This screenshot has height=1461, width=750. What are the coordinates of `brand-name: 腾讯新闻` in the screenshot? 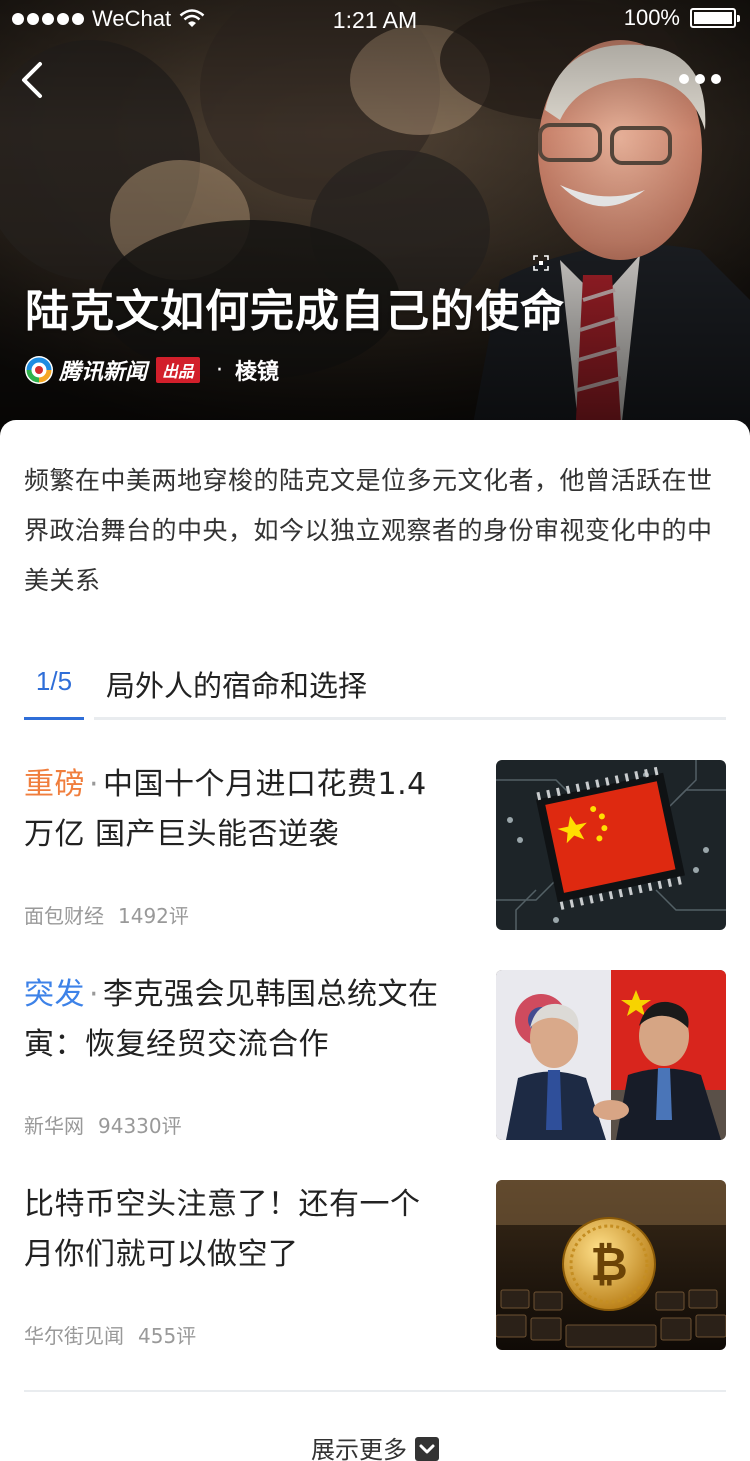 It's located at (103, 372).